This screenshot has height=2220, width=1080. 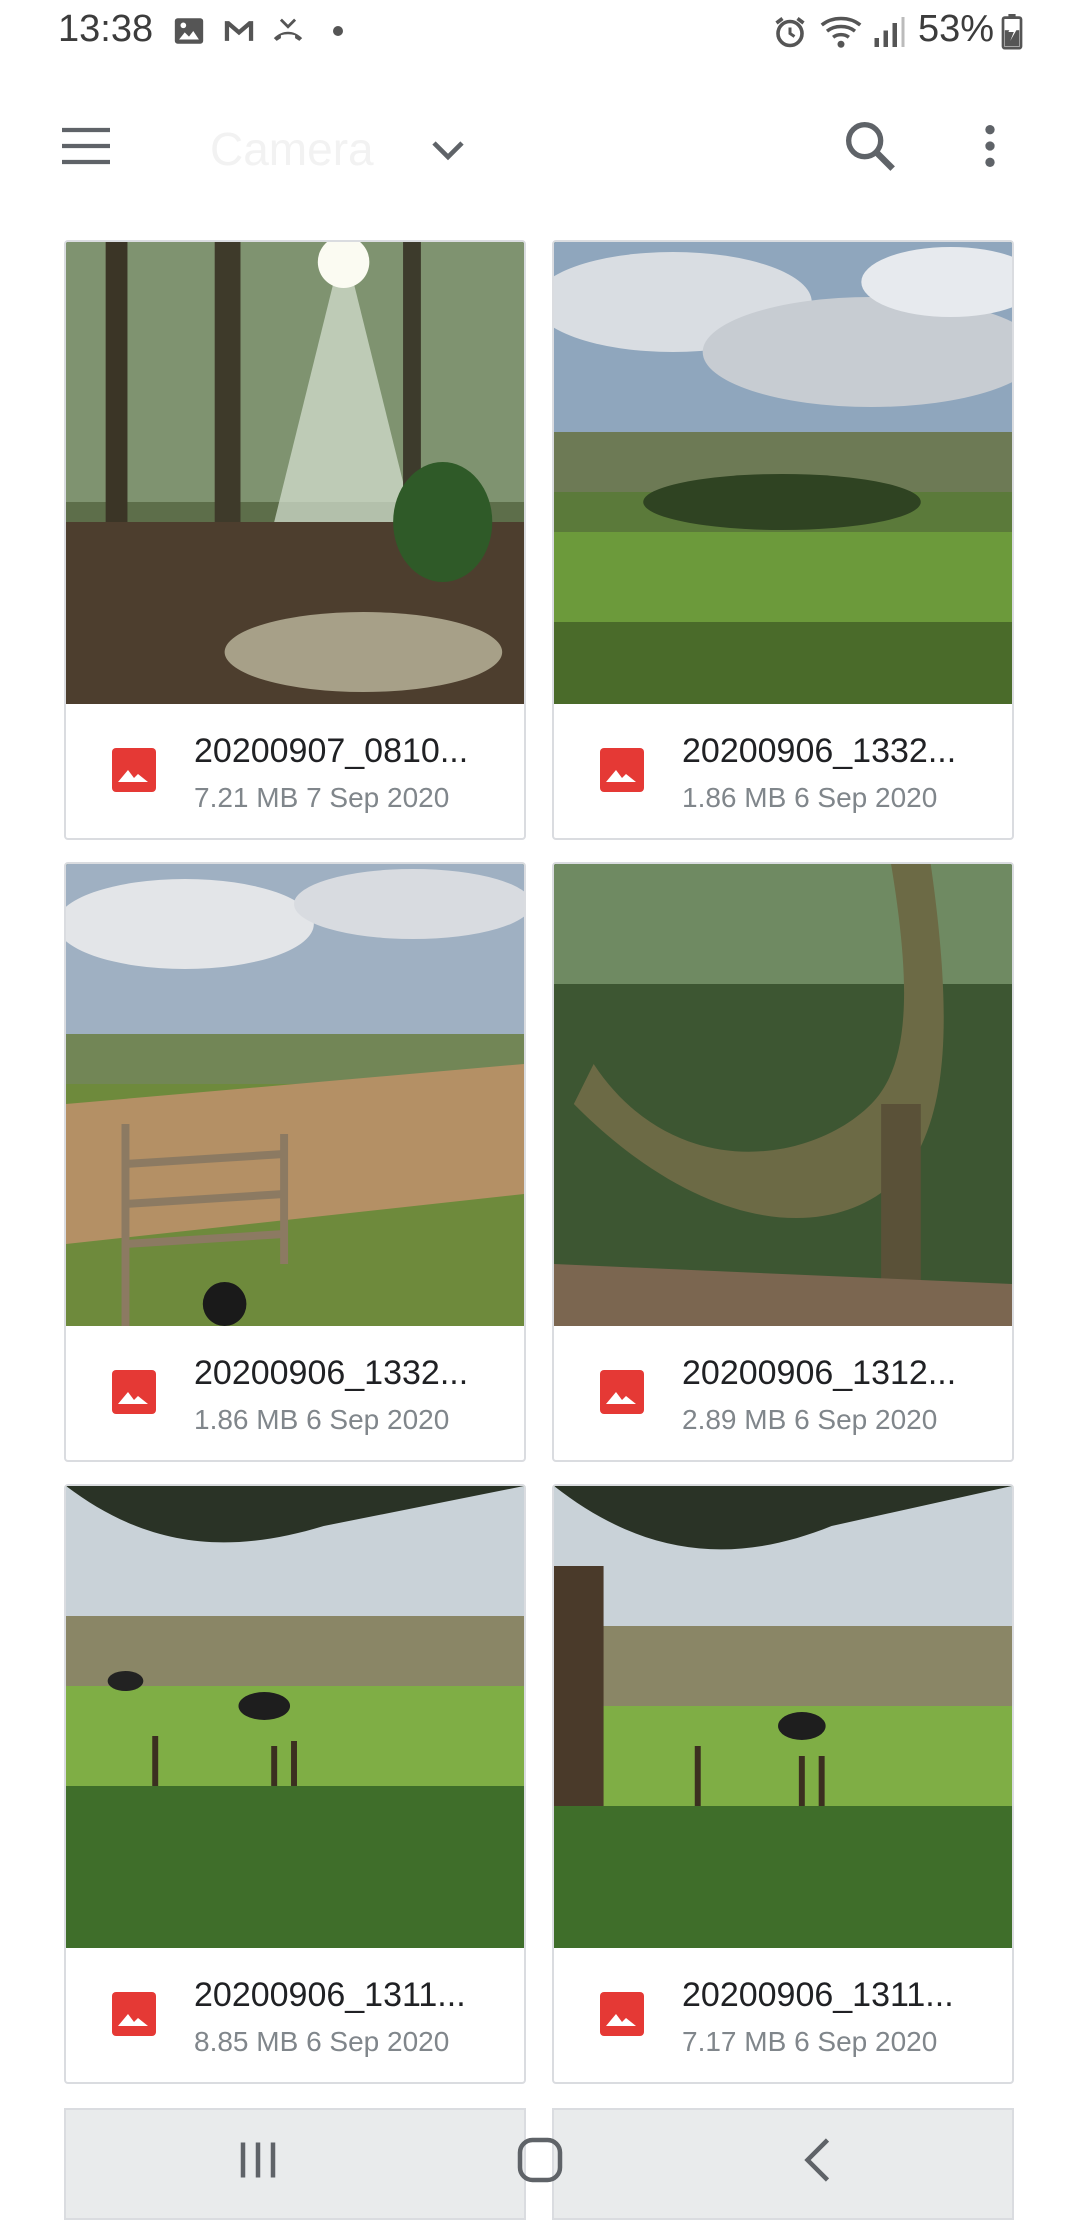 What do you see at coordinates (338, 33) in the screenshot?
I see `dot-icon` at bounding box center [338, 33].